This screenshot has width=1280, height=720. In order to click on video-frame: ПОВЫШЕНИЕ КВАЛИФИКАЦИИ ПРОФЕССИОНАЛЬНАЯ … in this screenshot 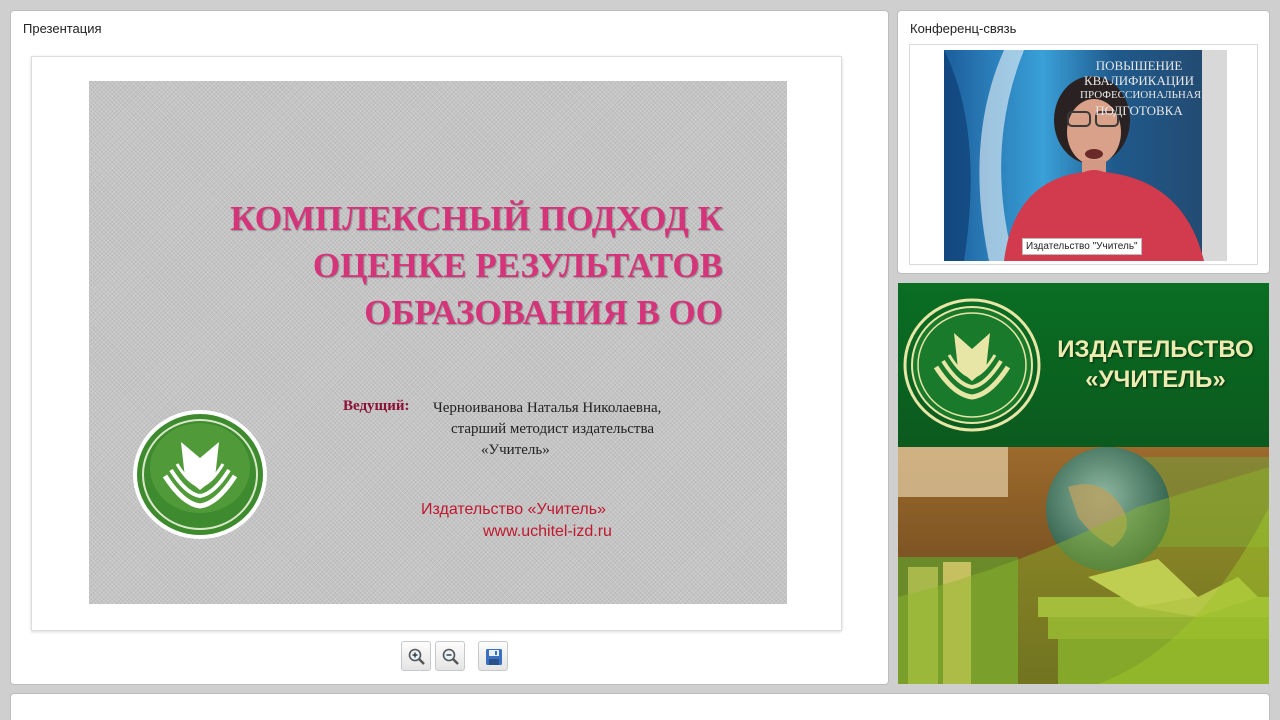, I will do `click(1083, 154)`.